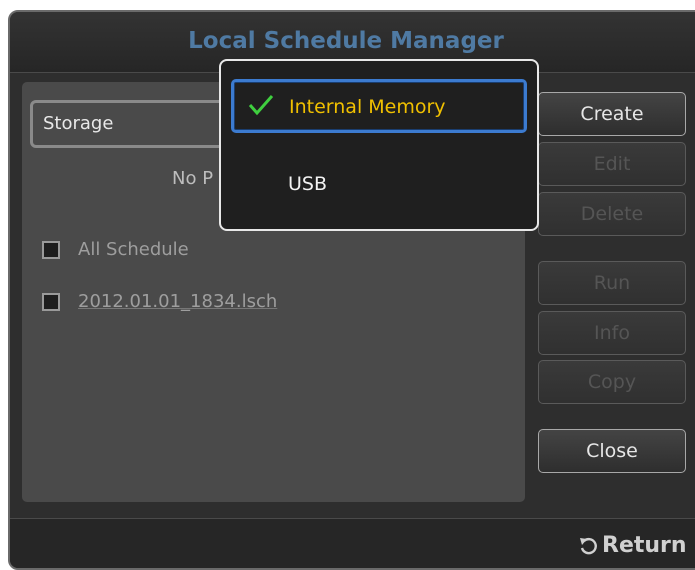 Image resolution: width=695 pixels, height=570 pixels. I want to click on list-item-label: All Schedule, so click(133, 249).